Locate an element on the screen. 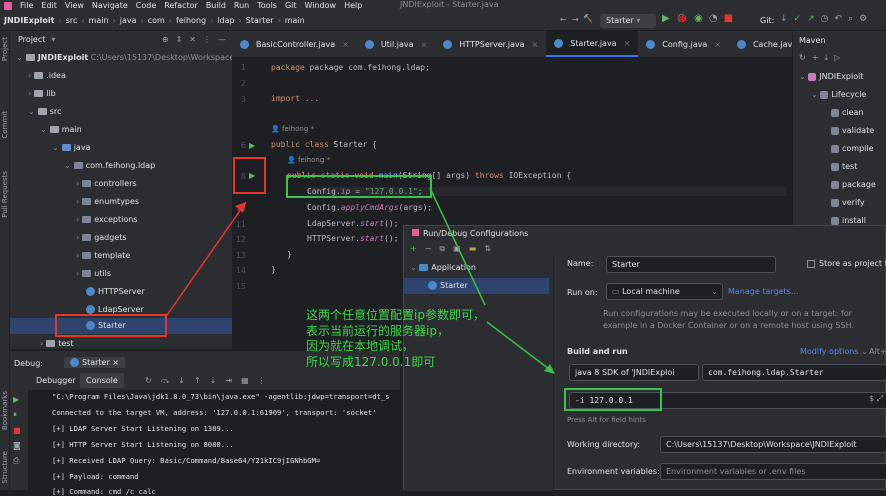 The height and width of the screenshot is (496, 886). crumb-src: src is located at coordinates (72, 20).